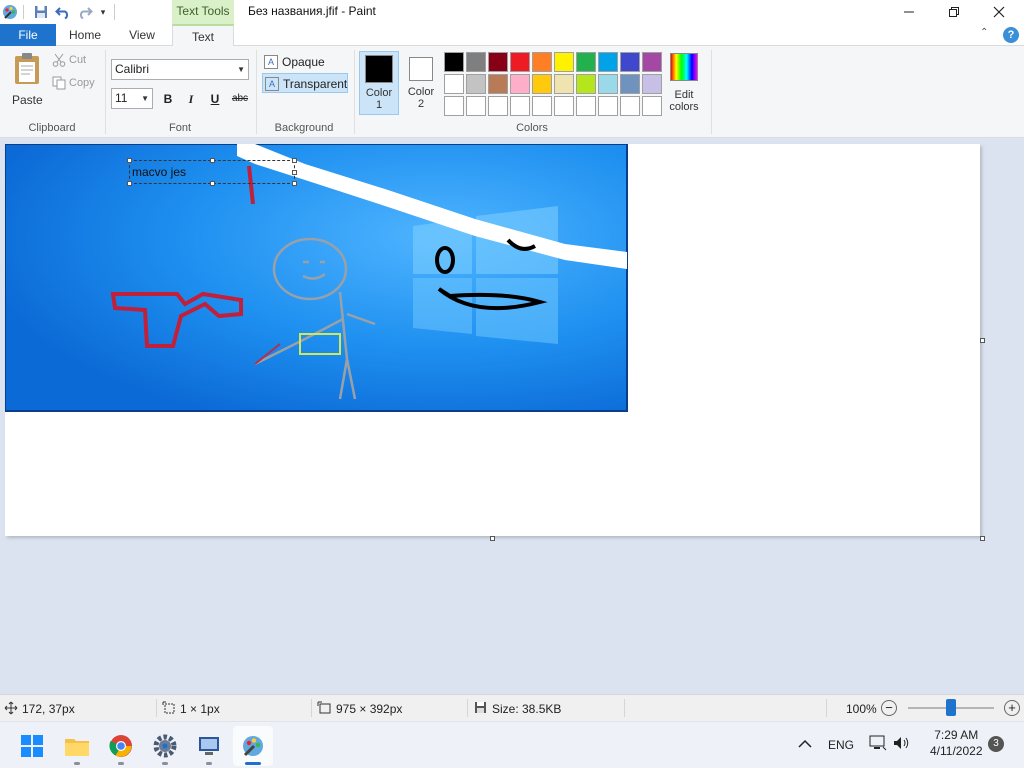  What do you see at coordinates (103, 12) in the screenshot?
I see `customize-quick-access-icon: ▾` at bounding box center [103, 12].